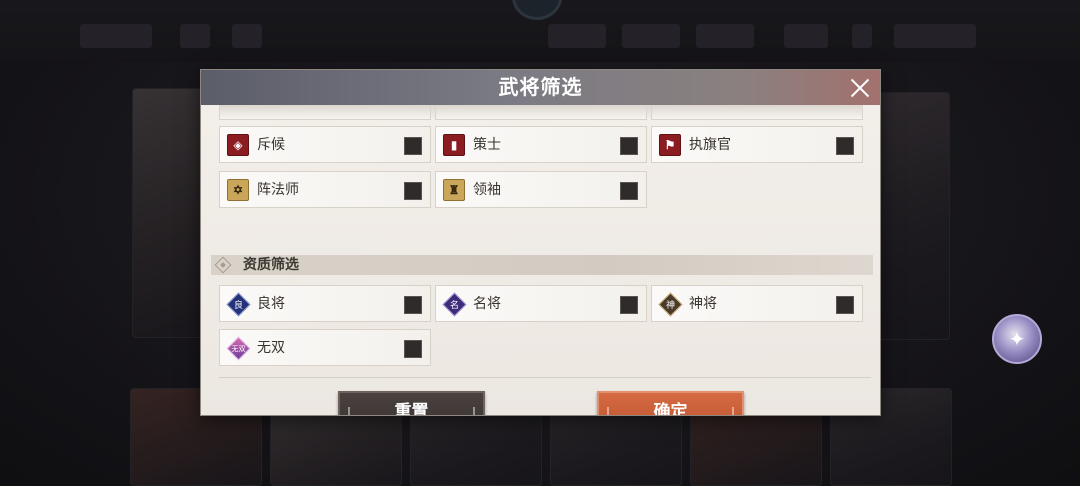 The height and width of the screenshot is (486, 1080). I want to click on option-label: 名将, so click(487, 304).